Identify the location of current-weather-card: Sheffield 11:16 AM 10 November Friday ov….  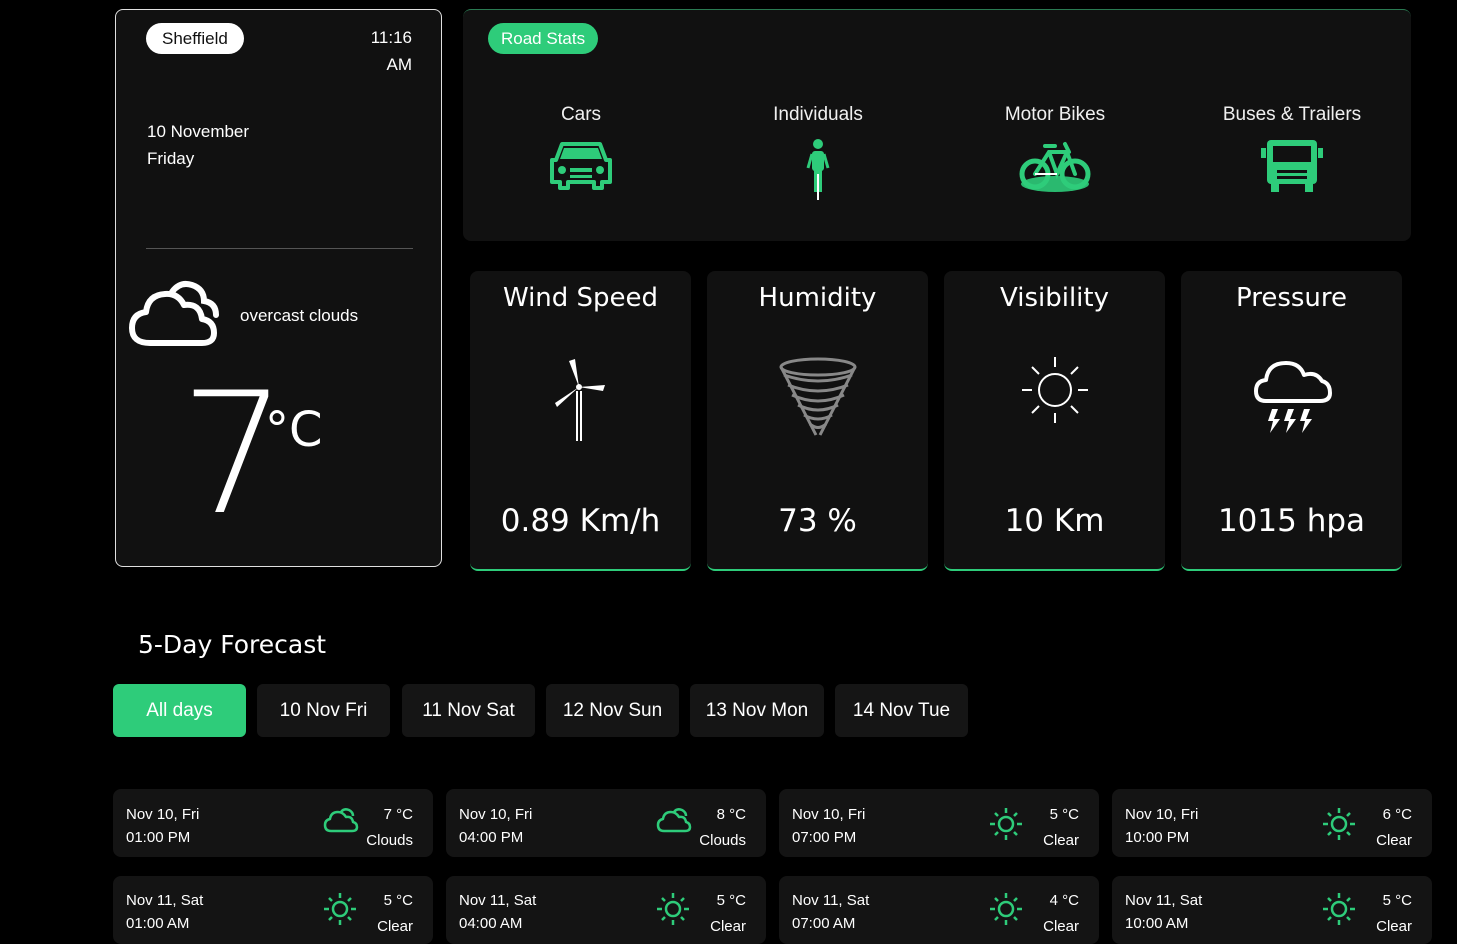
(278, 288).